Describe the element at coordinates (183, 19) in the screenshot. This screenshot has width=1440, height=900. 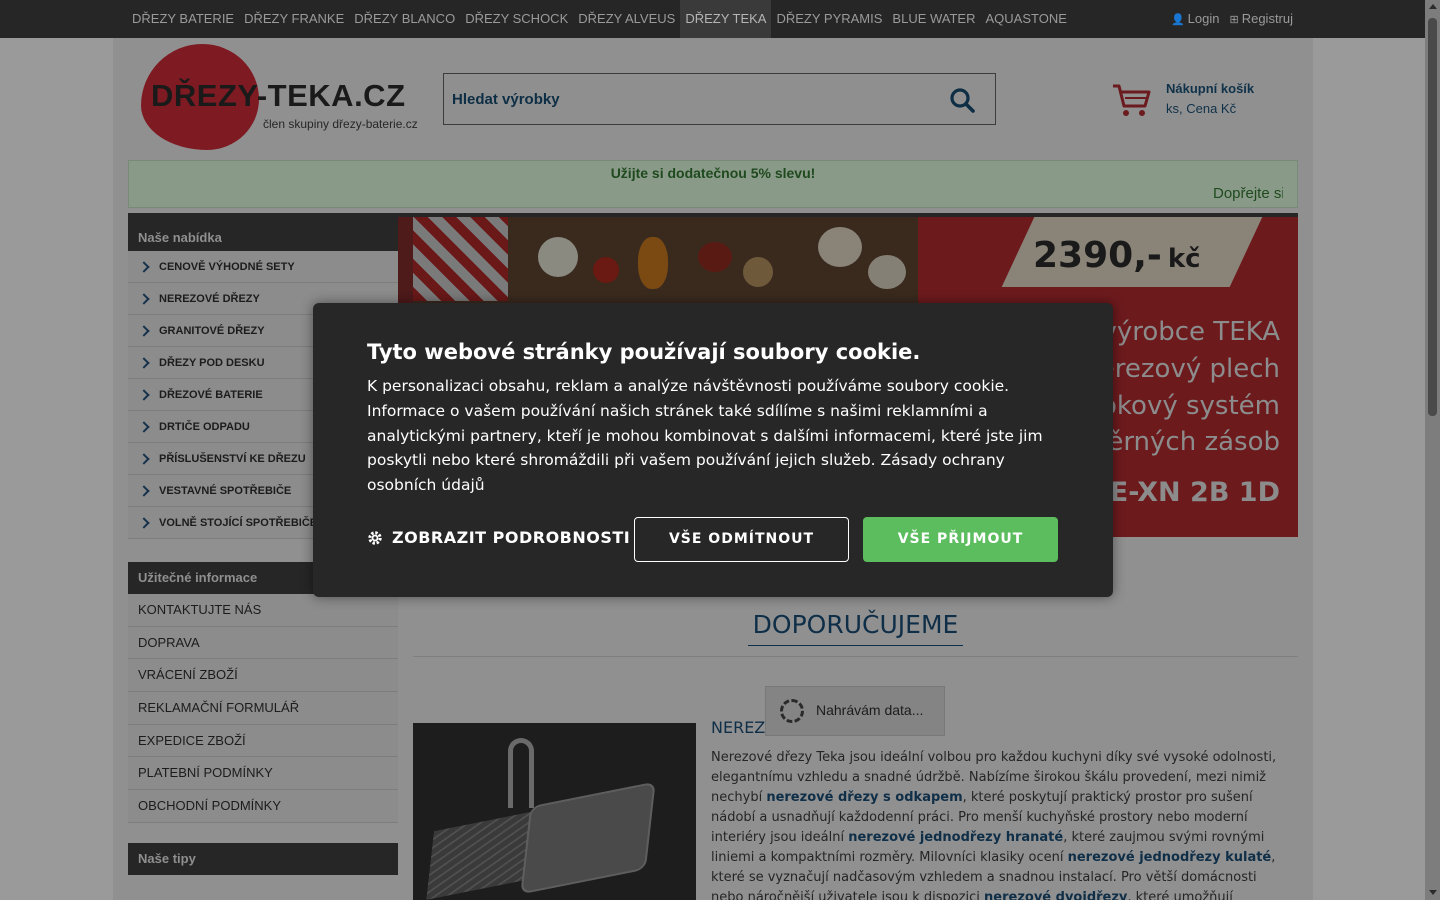
I see `brand-link: DŘEZY BATERIE` at that location.